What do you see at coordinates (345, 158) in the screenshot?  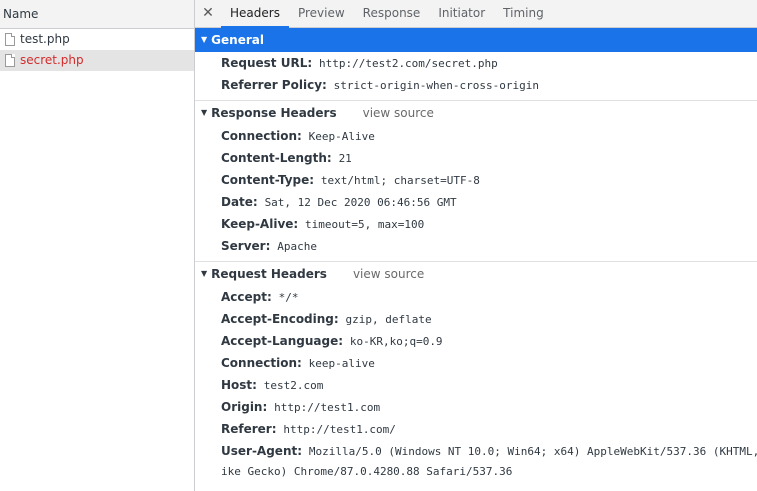 I see `header-value: 21` at bounding box center [345, 158].